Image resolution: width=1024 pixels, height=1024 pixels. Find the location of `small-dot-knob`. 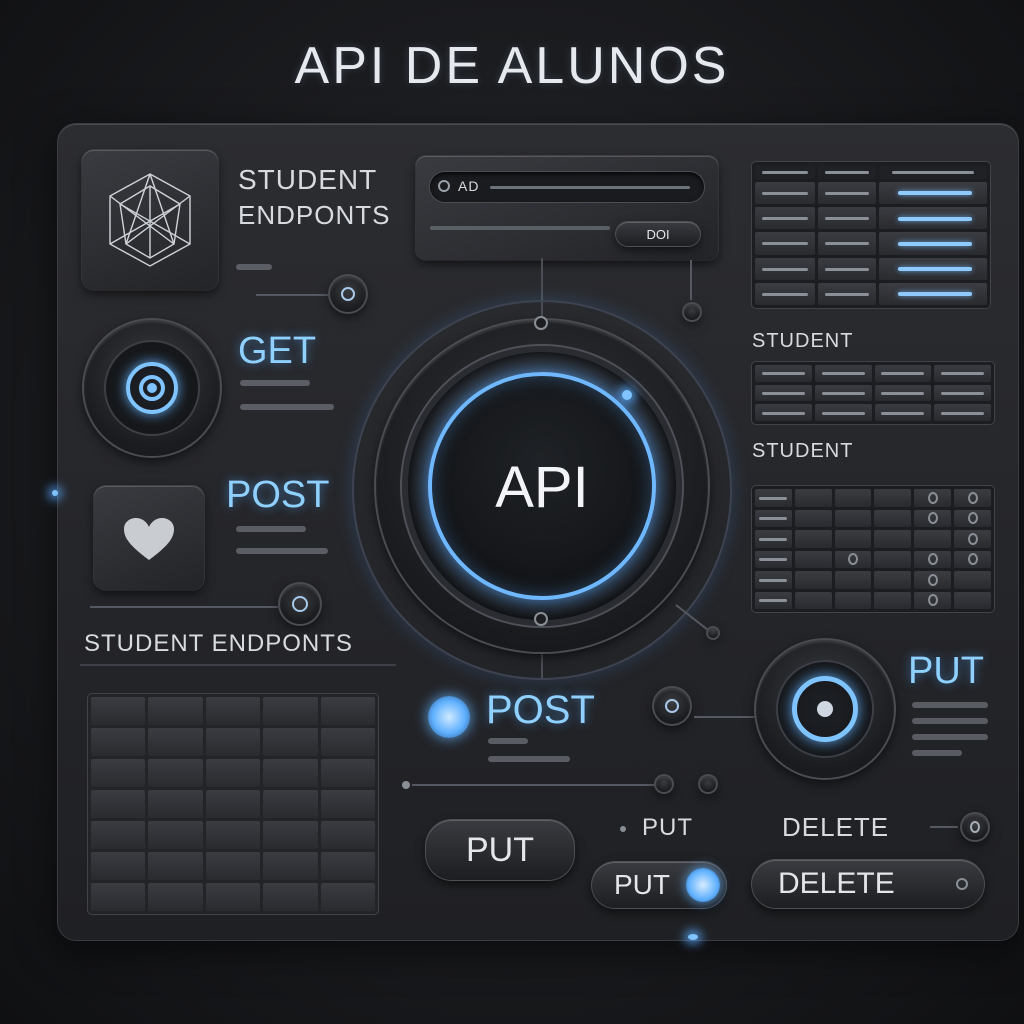

small-dot-knob is located at coordinates (692, 312).